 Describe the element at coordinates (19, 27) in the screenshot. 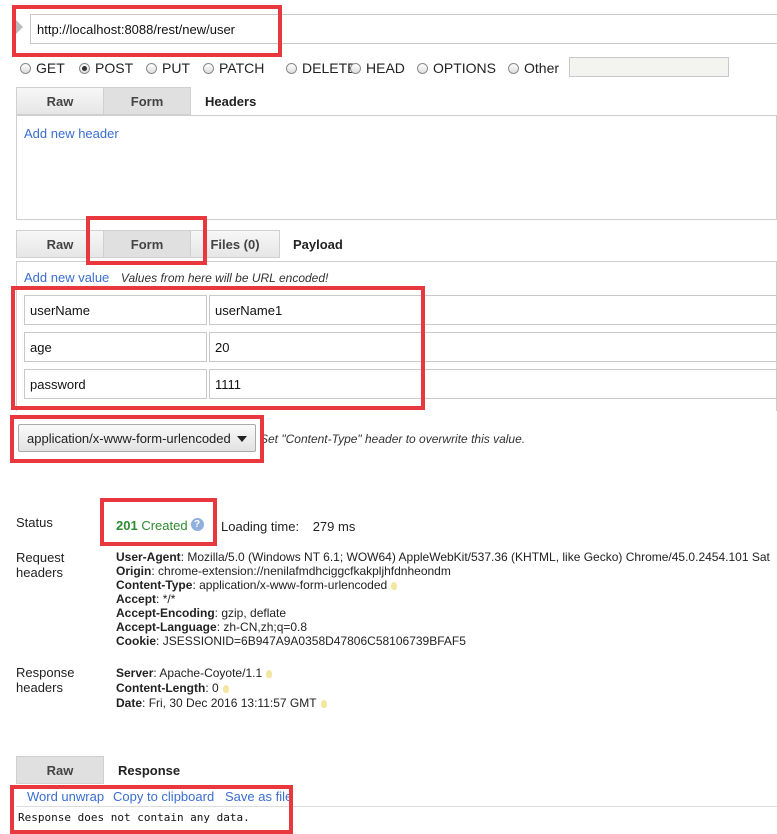

I see `url-marker-icon` at that location.